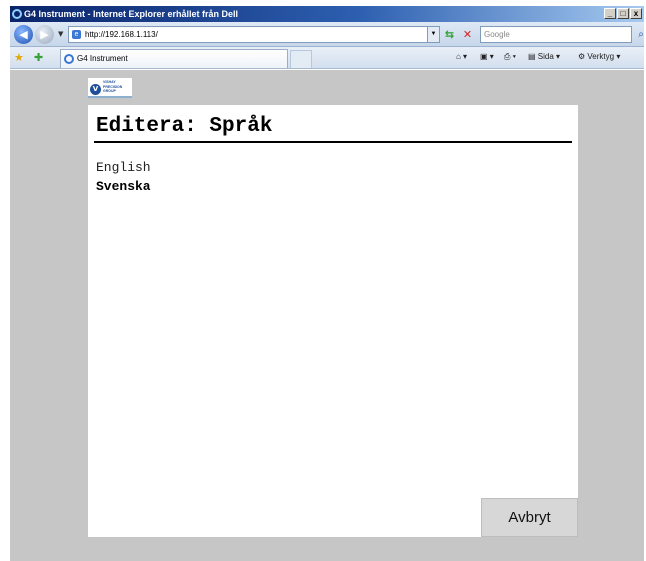 This screenshot has width=646, height=561. What do you see at coordinates (123, 167) in the screenshot?
I see `language-option-english: English` at bounding box center [123, 167].